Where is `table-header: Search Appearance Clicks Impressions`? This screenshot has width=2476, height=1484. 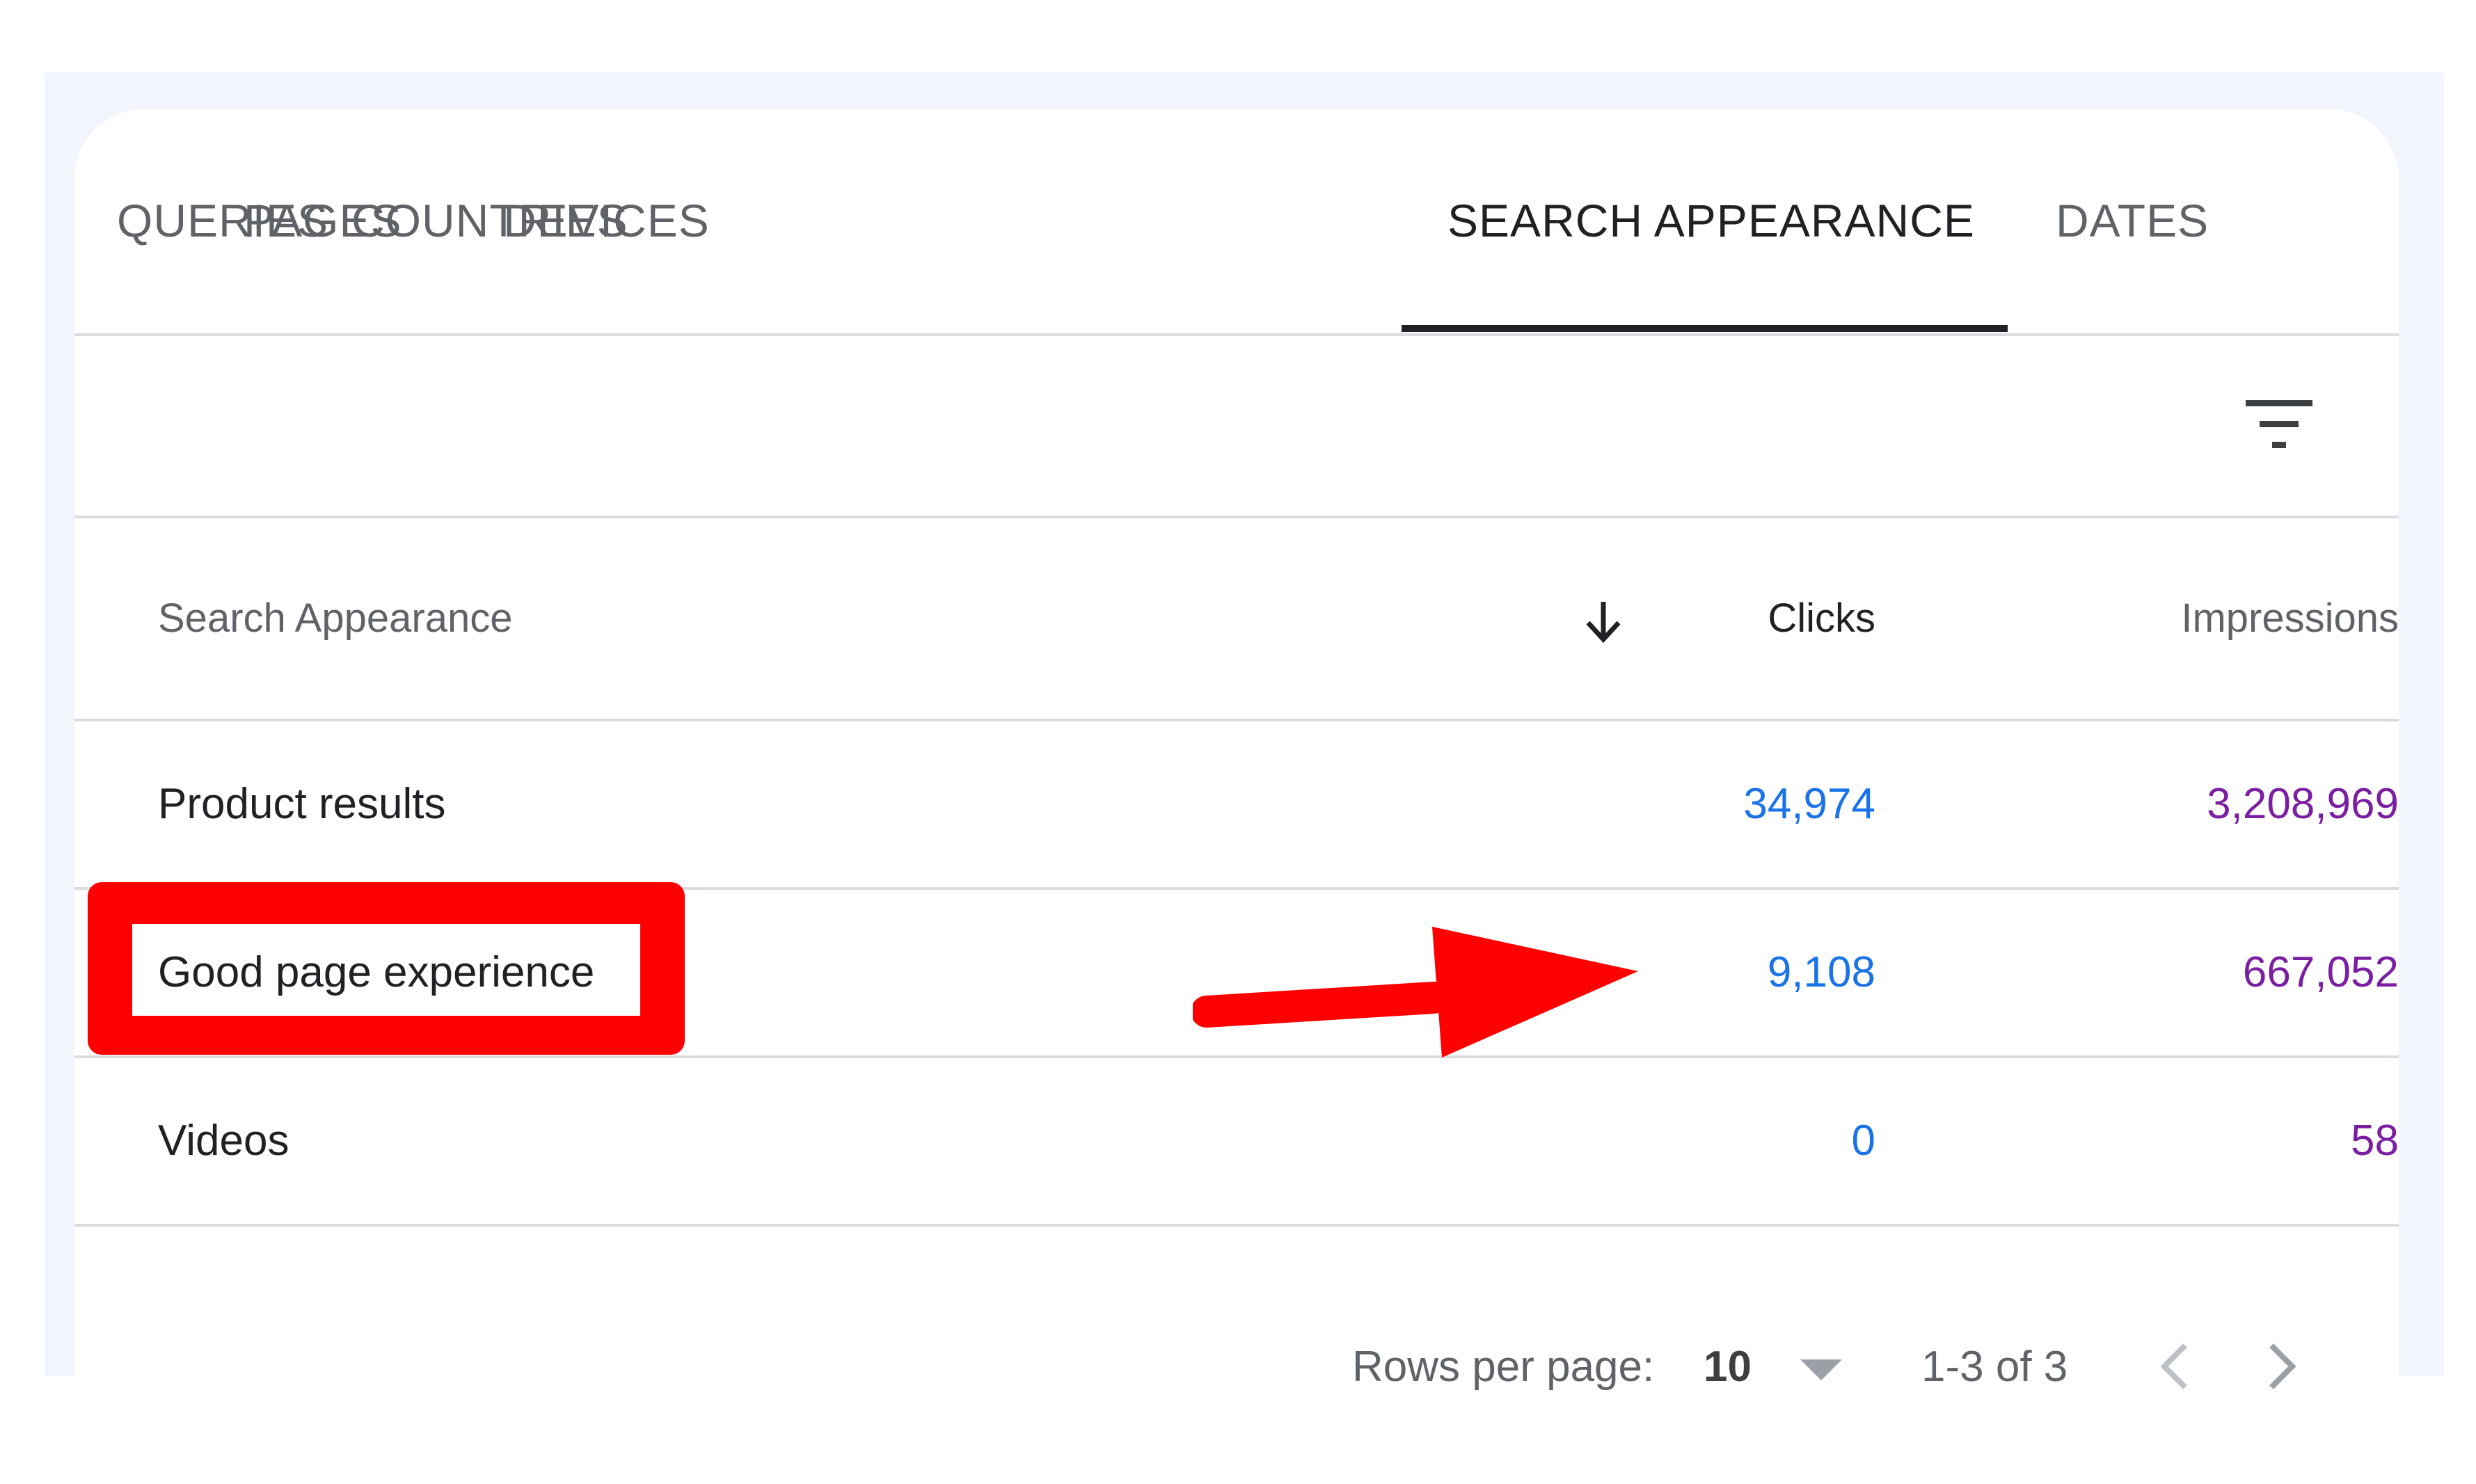 table-header: Search Appearance Clicks Impressions is located at coordinates (1236, 620).